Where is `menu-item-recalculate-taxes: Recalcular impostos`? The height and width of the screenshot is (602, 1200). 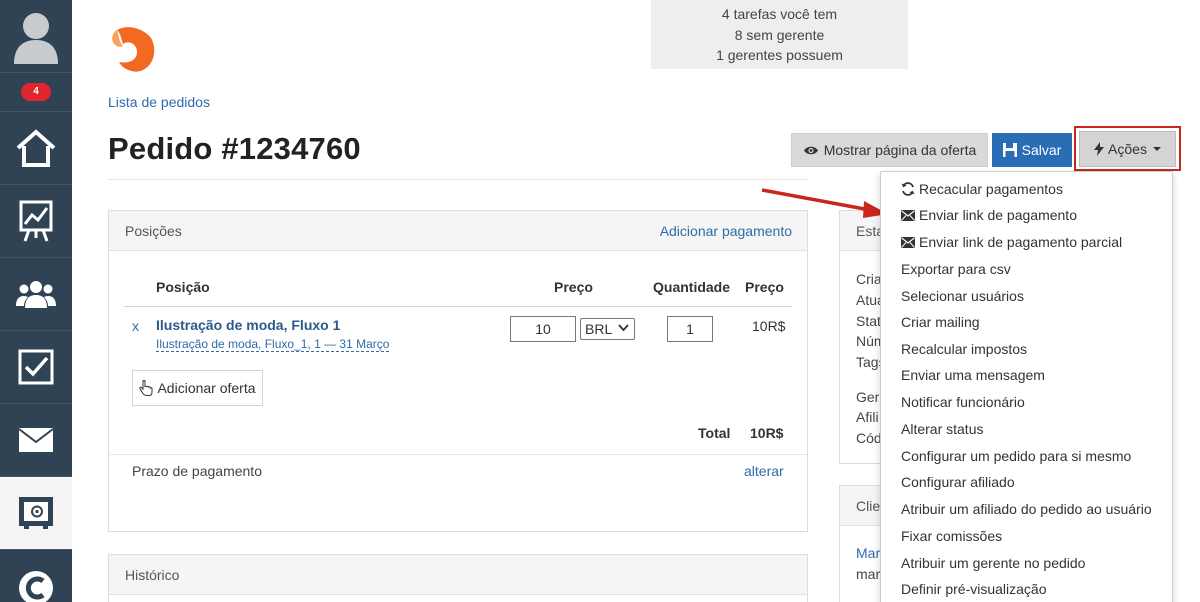 menu-item-recalculate-taxes: Recalcular impostos is located at coordinates (964, 349).